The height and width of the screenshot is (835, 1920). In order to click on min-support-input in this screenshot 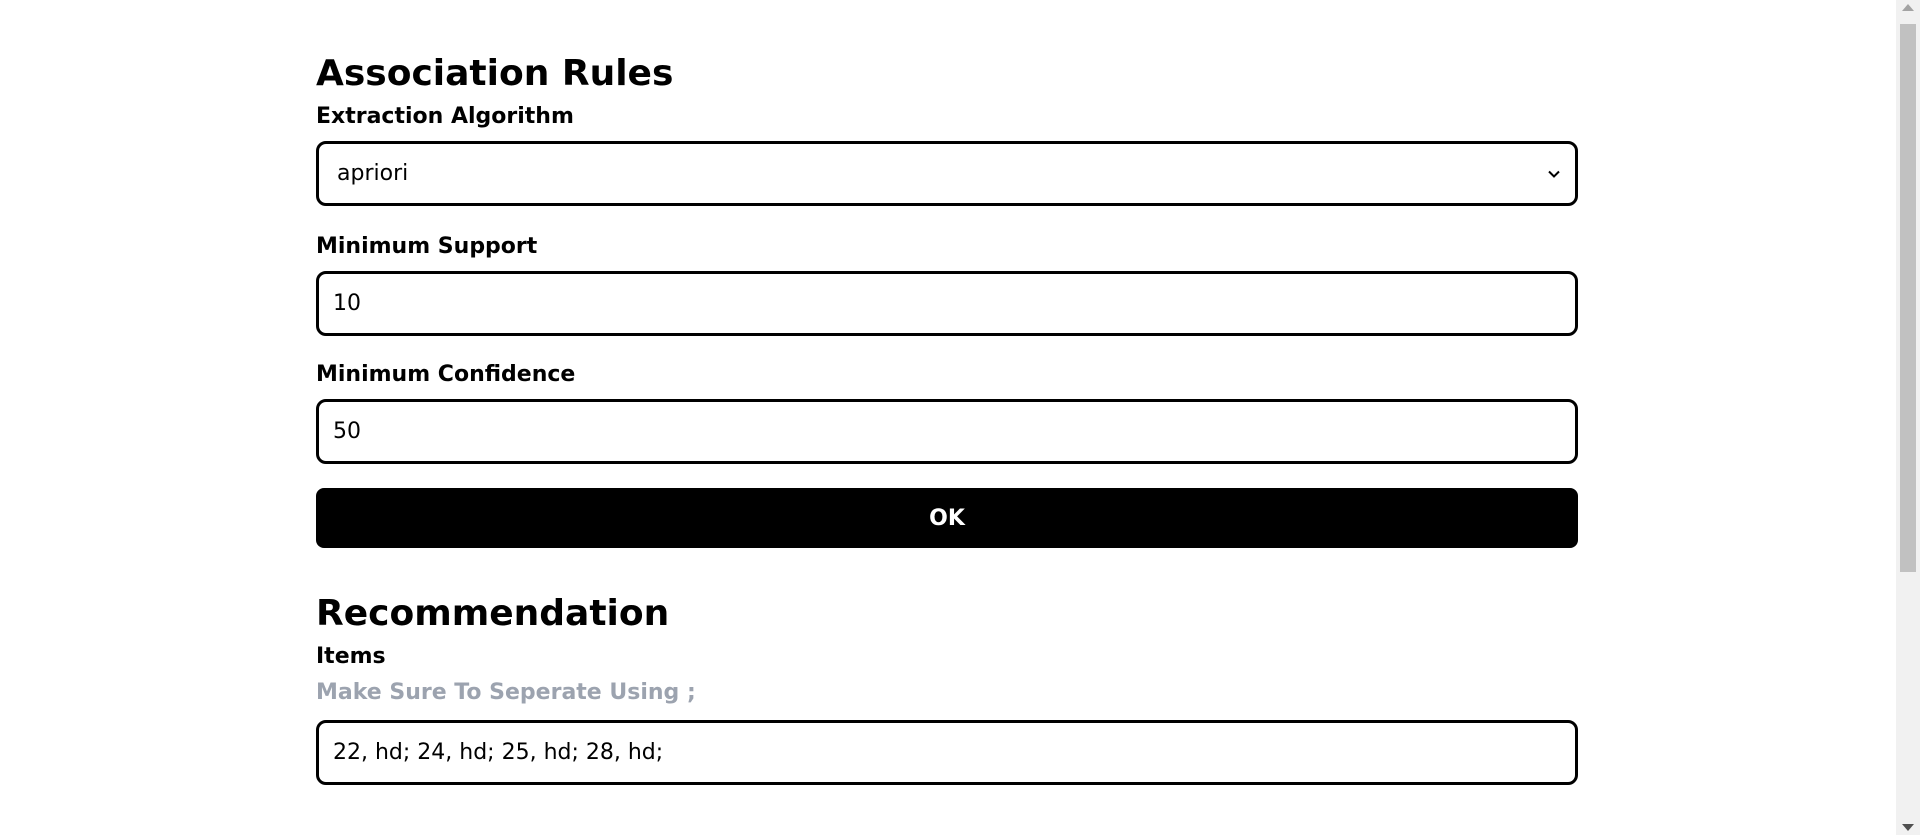, I will do `click(947, 303)`.